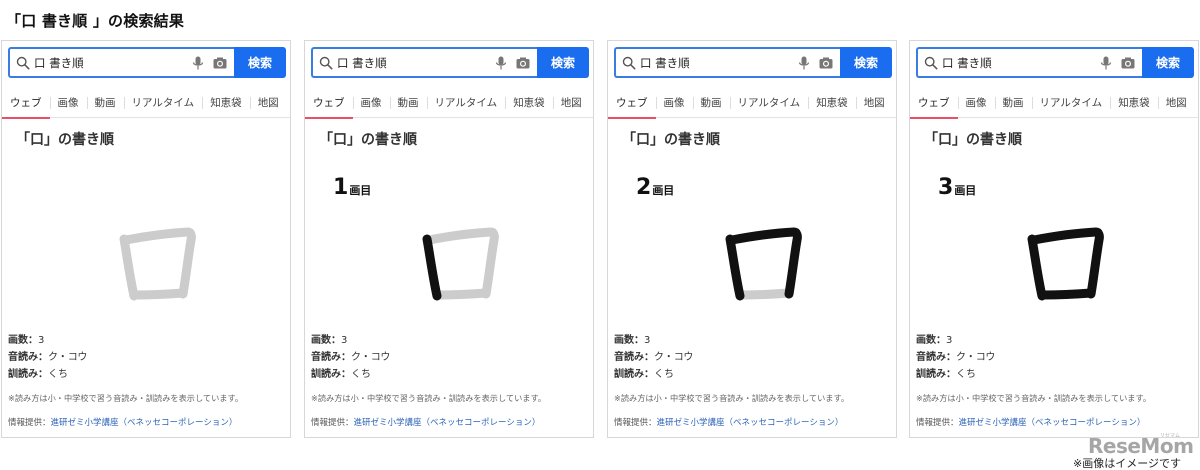 This screenshot has height=470, width=1200. I want to click on stroke-step-number: 1, so click(341, 187).